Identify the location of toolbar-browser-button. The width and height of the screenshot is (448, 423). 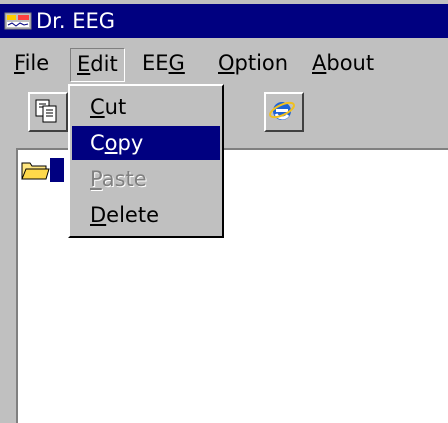
(284, 112).